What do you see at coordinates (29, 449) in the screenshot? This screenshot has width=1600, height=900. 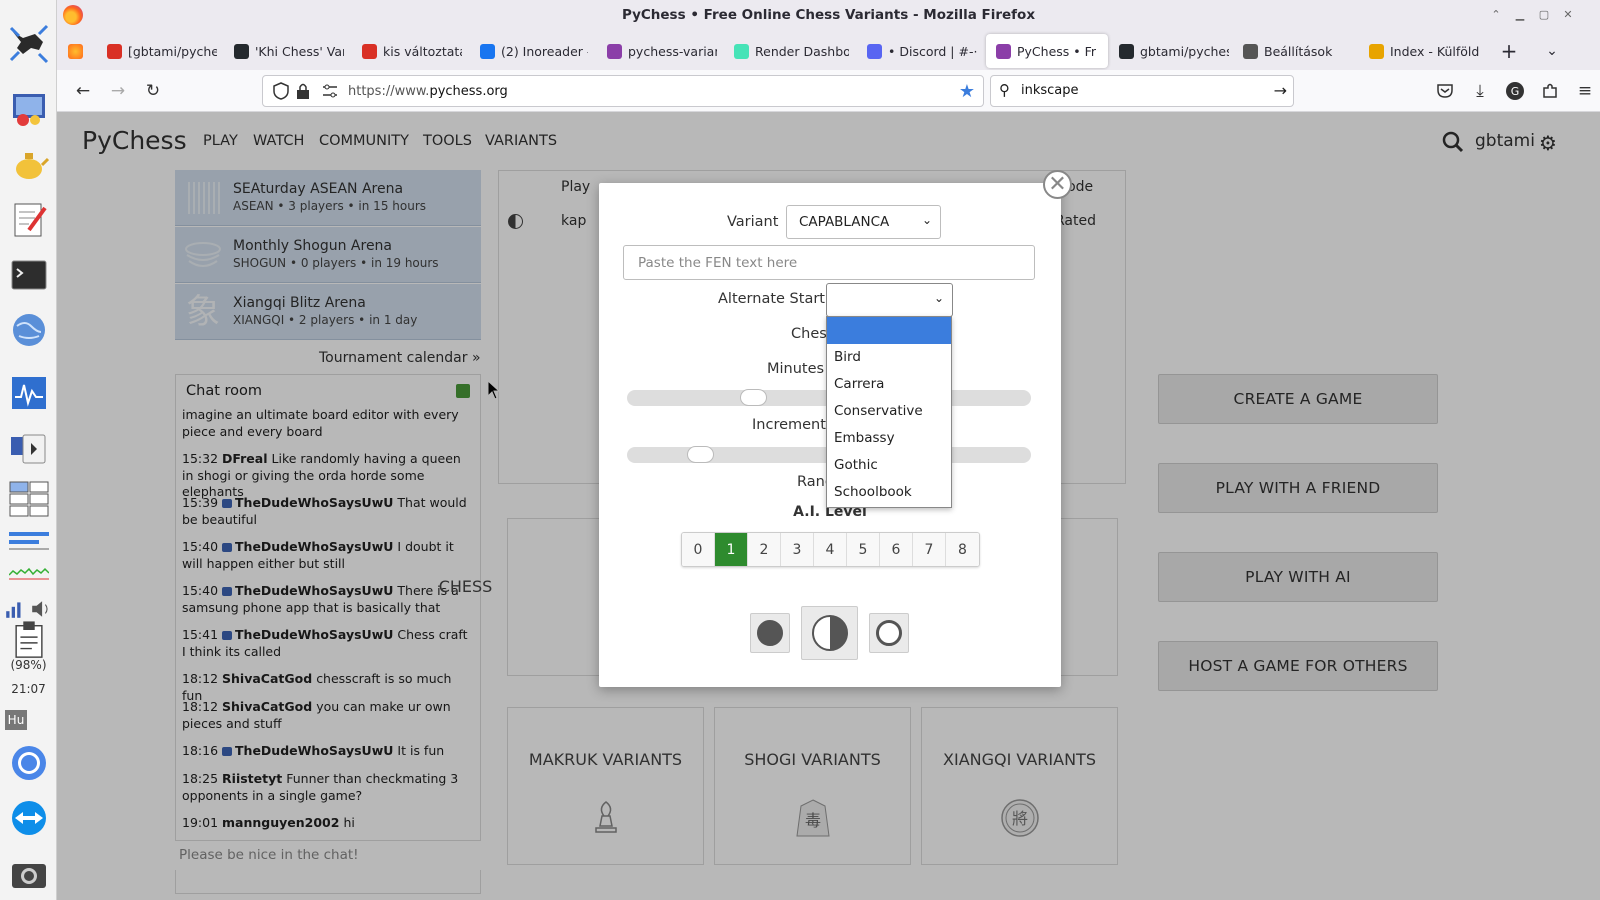 I see `media-player-icon` at bounding box center [29, 449].